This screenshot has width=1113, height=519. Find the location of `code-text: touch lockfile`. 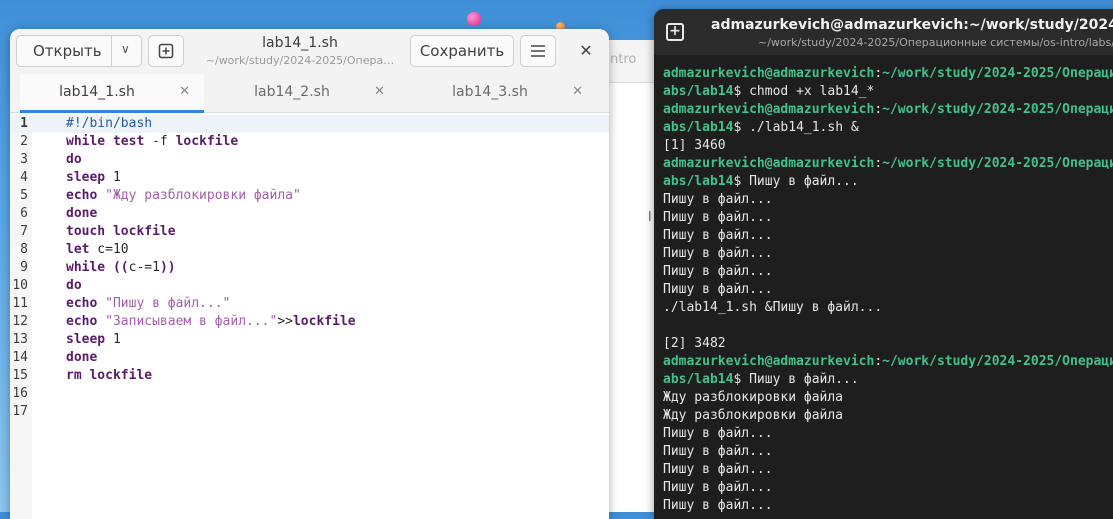

code-text: touch lockfile is located at coordinates (121, 231).